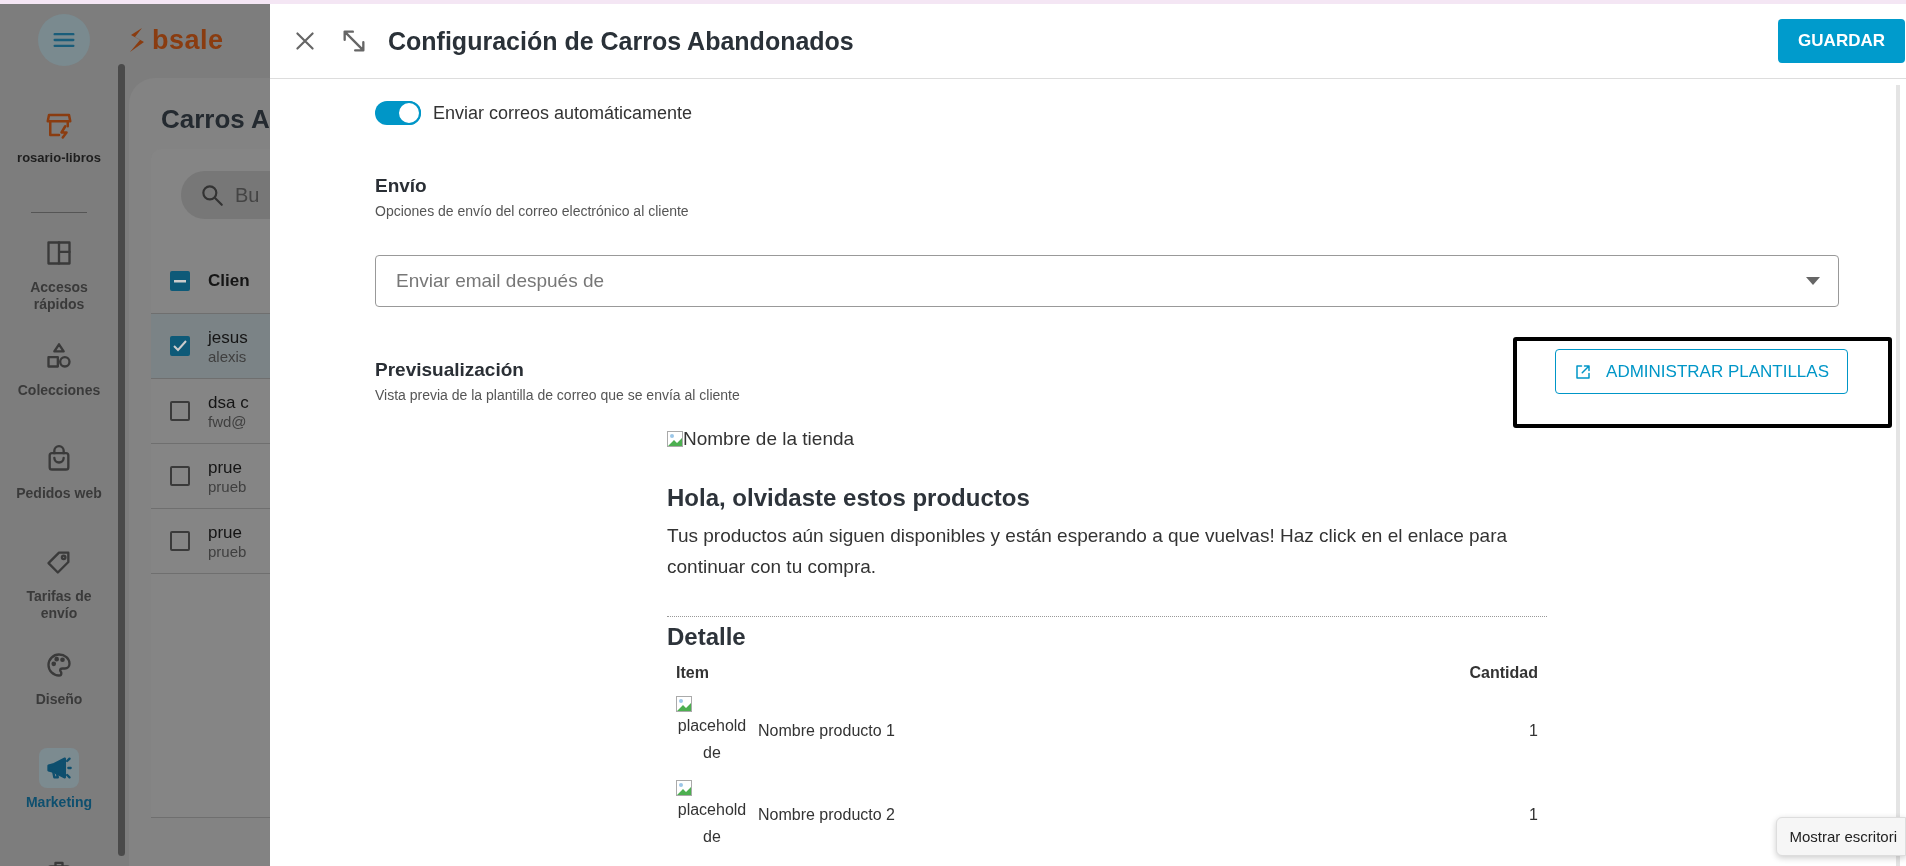 Image resolution: width=1906 pixels, height=866 pixels. Describe the element at coordinates (621, 41) in the screenshot. I see `drawer-title: Configuración de Carros Abandonados` at that location.